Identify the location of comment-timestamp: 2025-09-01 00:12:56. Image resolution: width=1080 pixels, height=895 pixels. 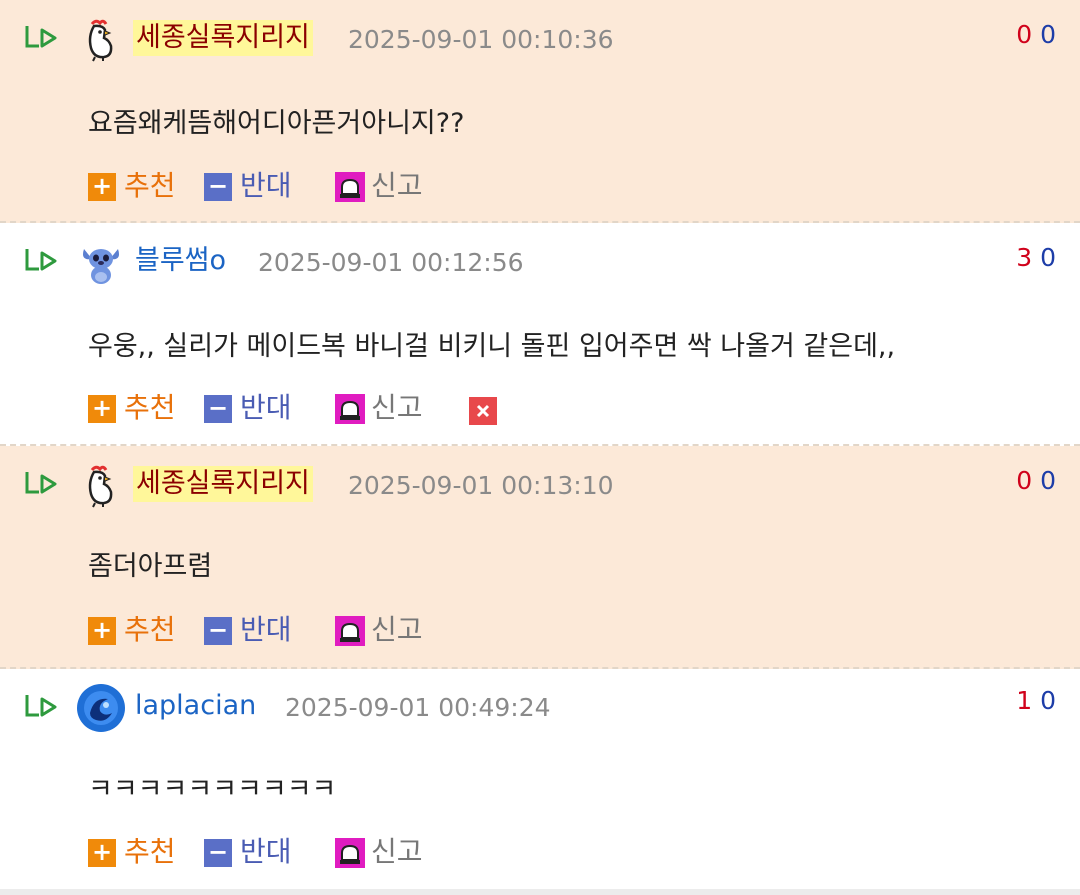
(391, 262).